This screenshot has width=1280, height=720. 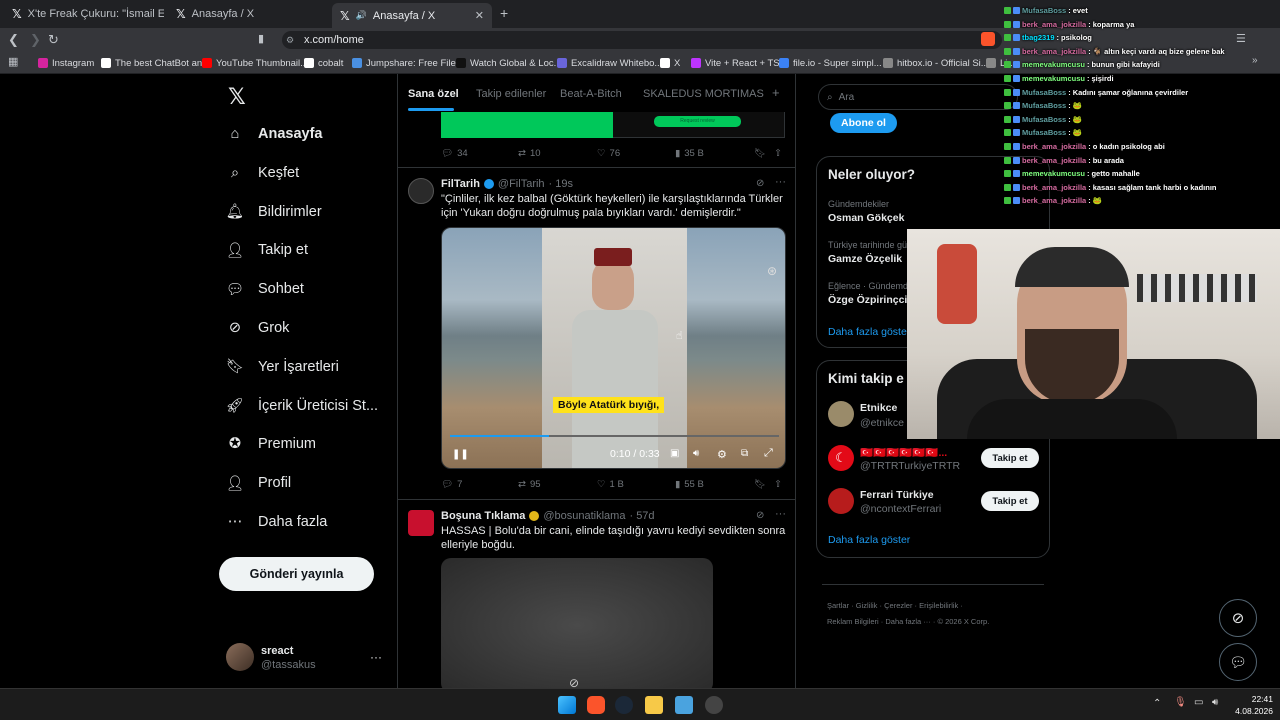 I want to click on account-more-icon: ···, so click(x=376, y=657).